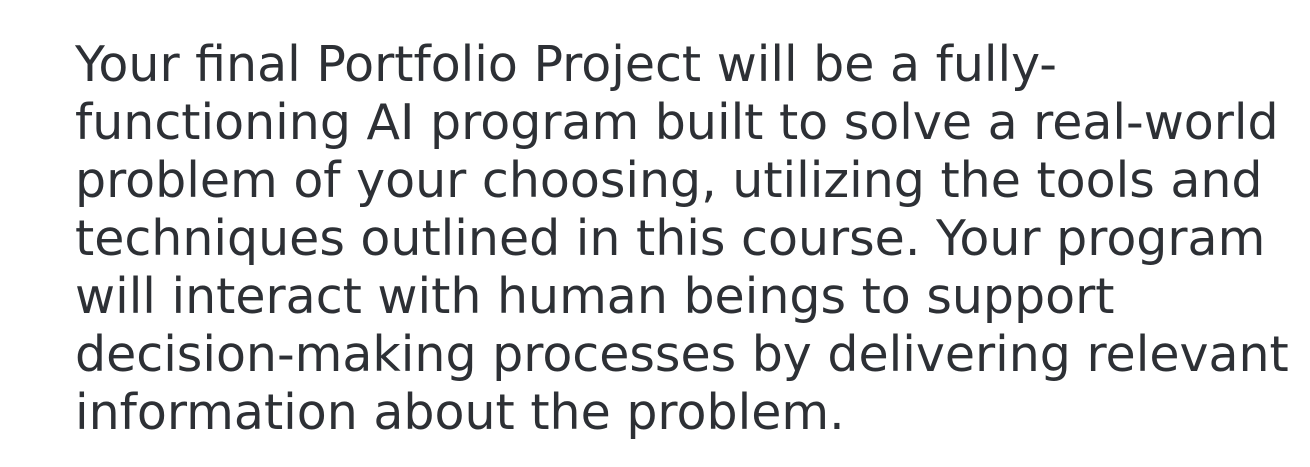 Image resolution: width=1310 pixels, height=467 pixels. Describe the element at coordinates (460, 412) in the screenshot. I see `paragraph-line: information about the problem.` at that location.